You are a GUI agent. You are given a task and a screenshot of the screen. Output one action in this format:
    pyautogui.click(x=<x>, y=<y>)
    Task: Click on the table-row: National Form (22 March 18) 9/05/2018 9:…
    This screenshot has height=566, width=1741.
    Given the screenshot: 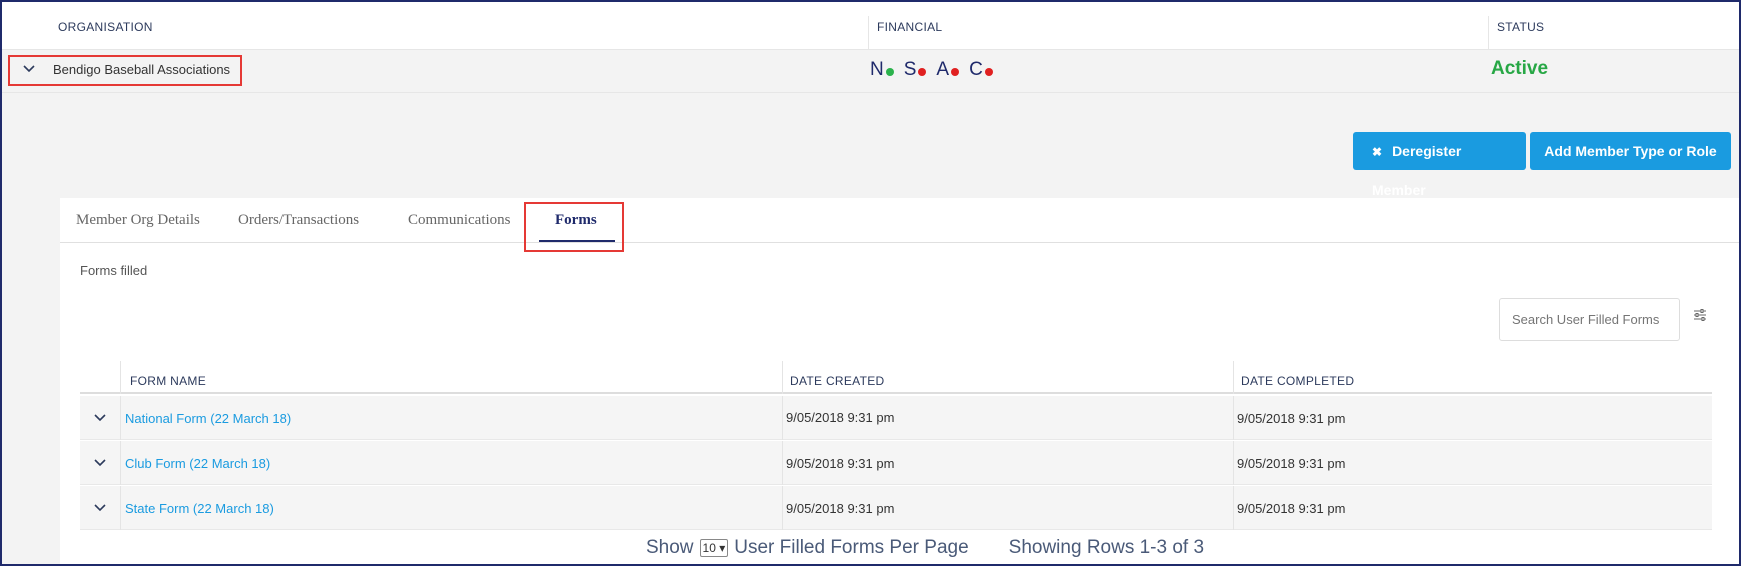 What is the action you would take?
    pyautogui.click(x=896, y=418)
    